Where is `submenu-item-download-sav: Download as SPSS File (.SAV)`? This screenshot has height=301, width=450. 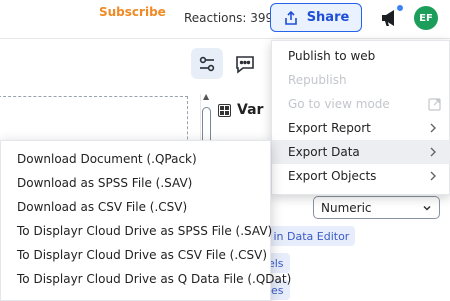 submenu-item-download-sav: Download as SPSS File (.SAV) is located at coordinates (136, 183).